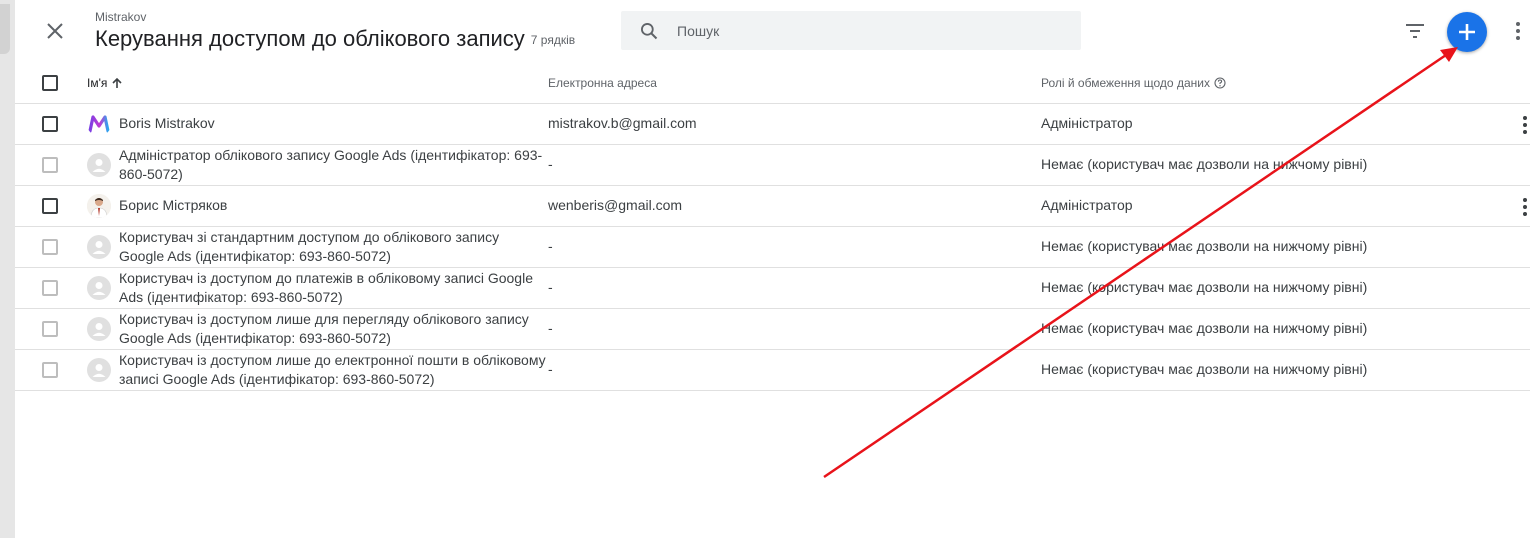 The image size is (1533, 538). I want to click on close-button, so click(55, 31).